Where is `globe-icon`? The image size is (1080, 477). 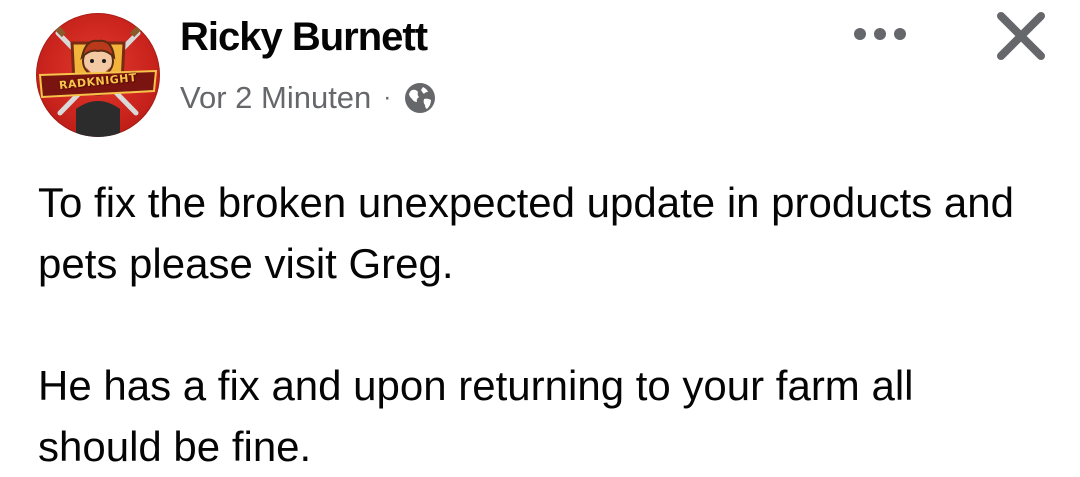 globe-icon is located at coordinates (420, 98).